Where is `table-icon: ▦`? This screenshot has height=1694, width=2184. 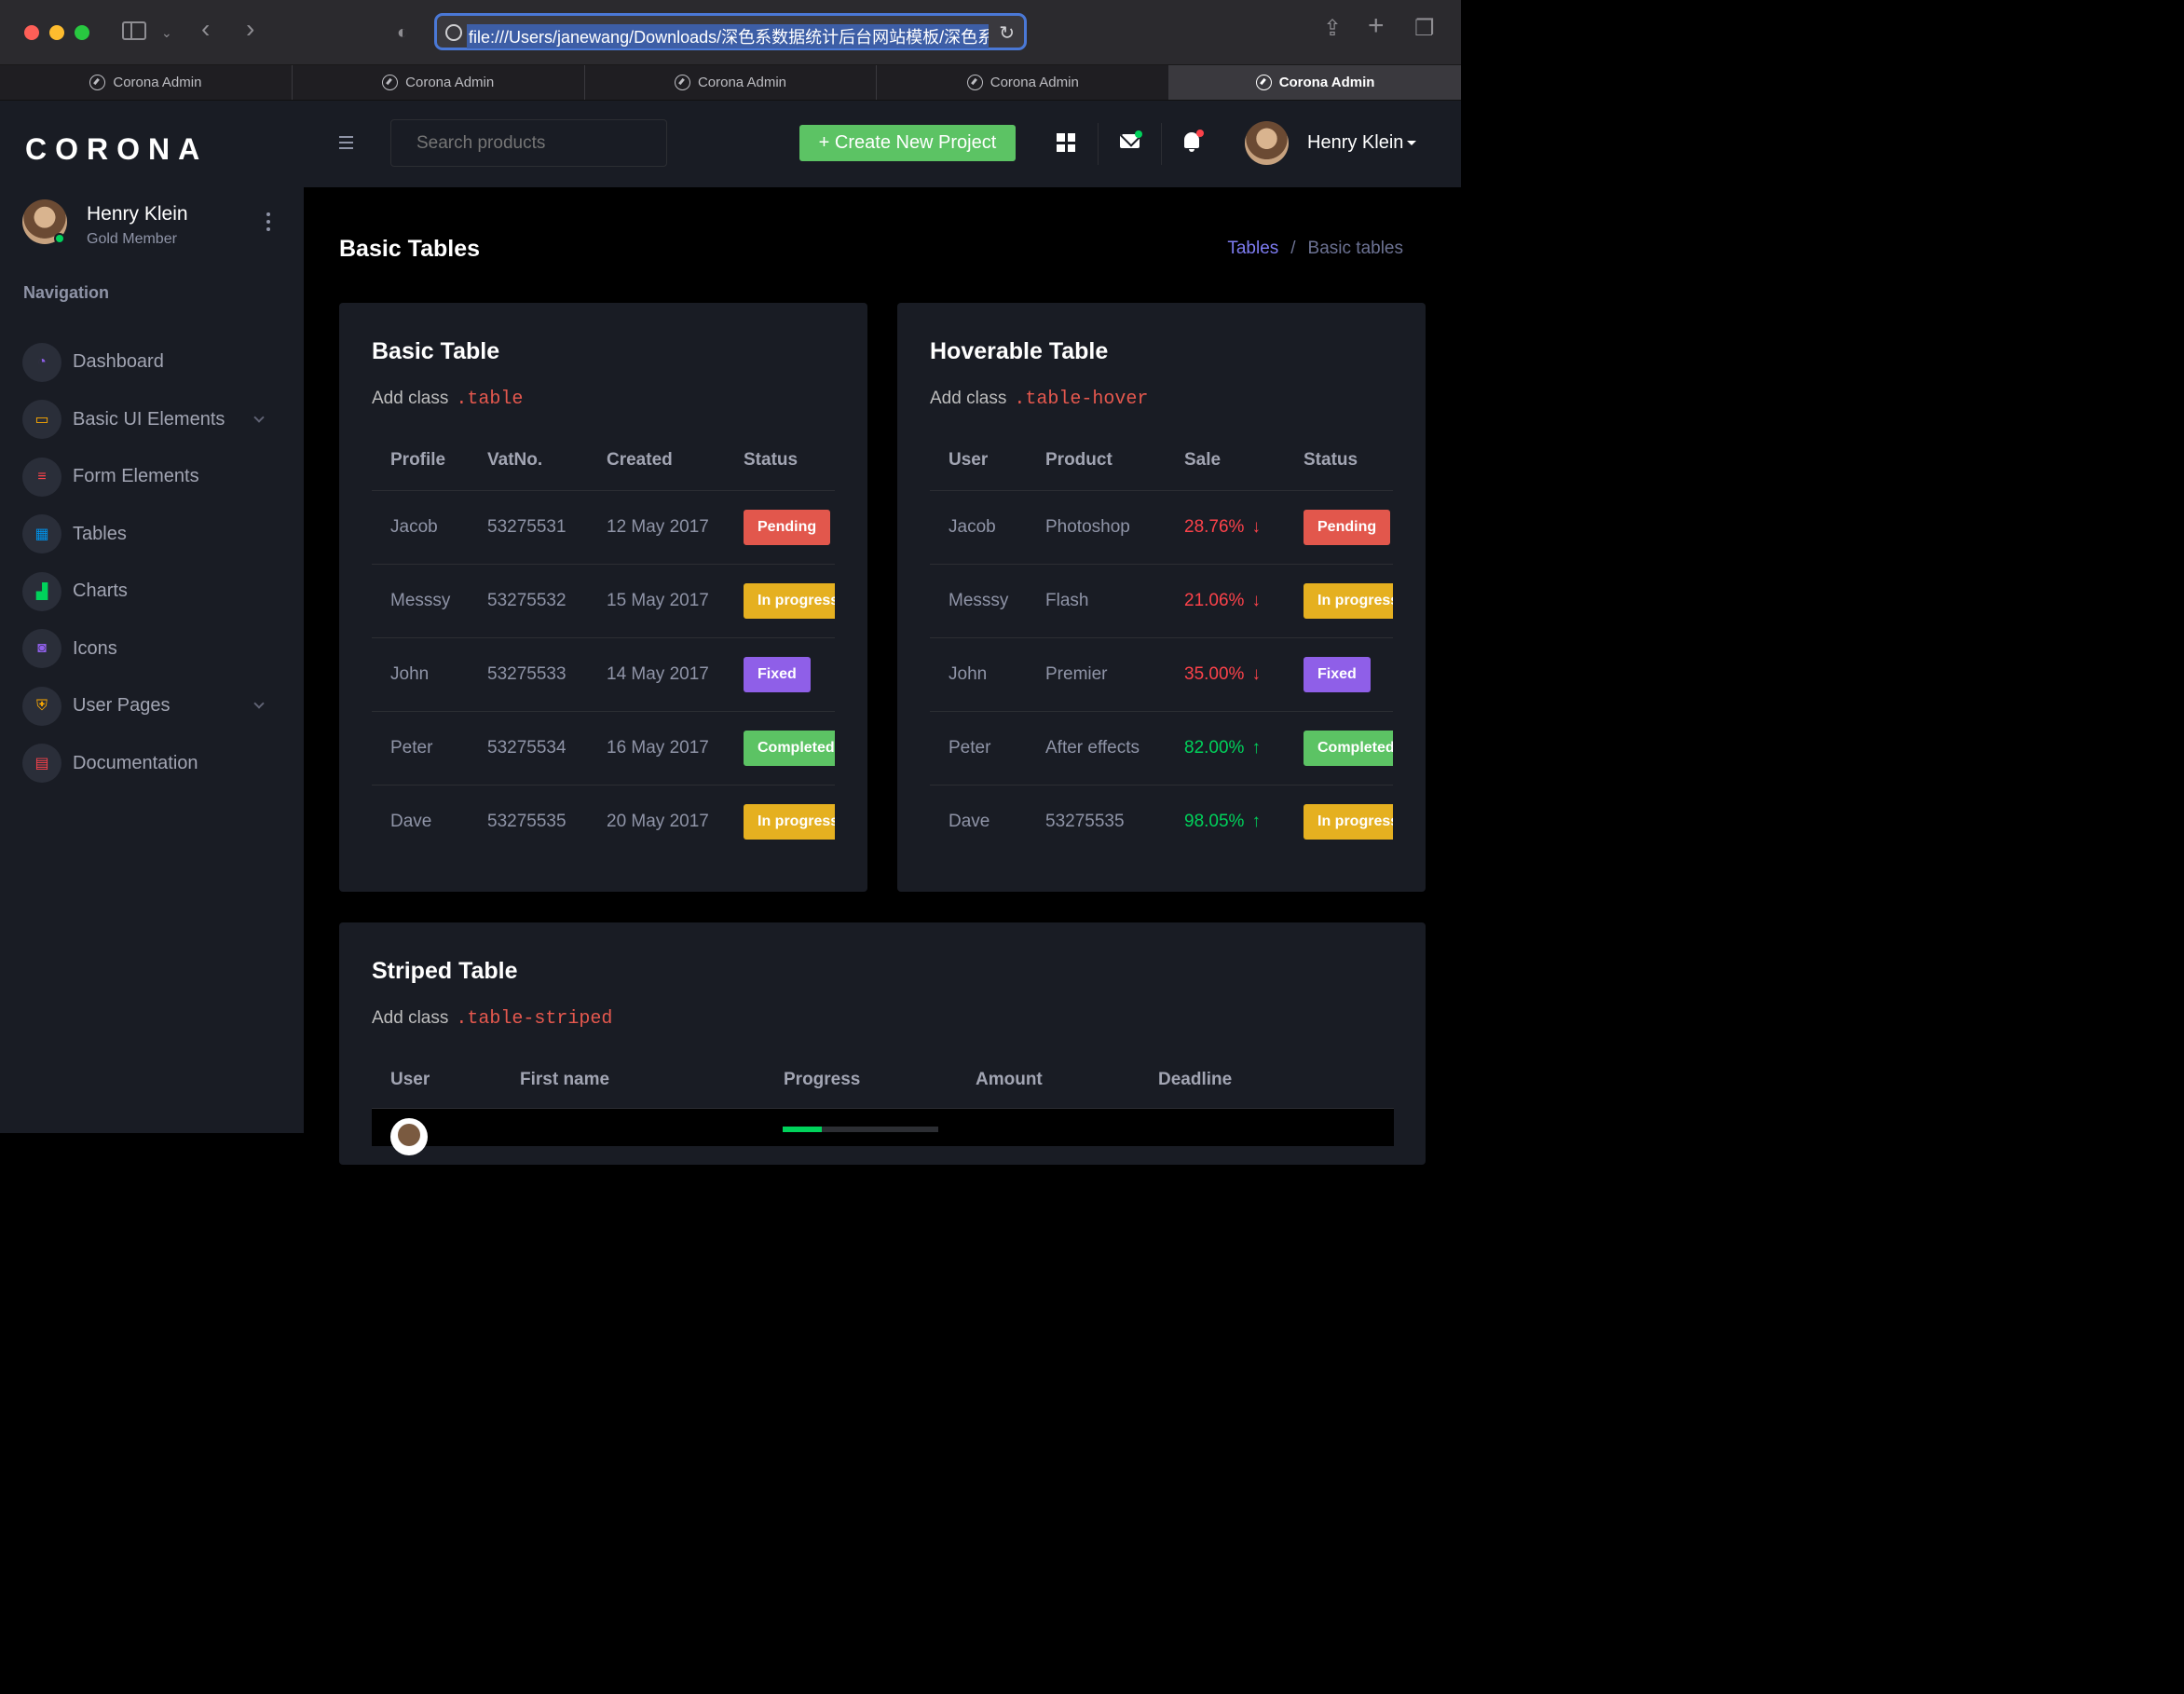
table-icon: ▦ is located at coordinates (41, 534).